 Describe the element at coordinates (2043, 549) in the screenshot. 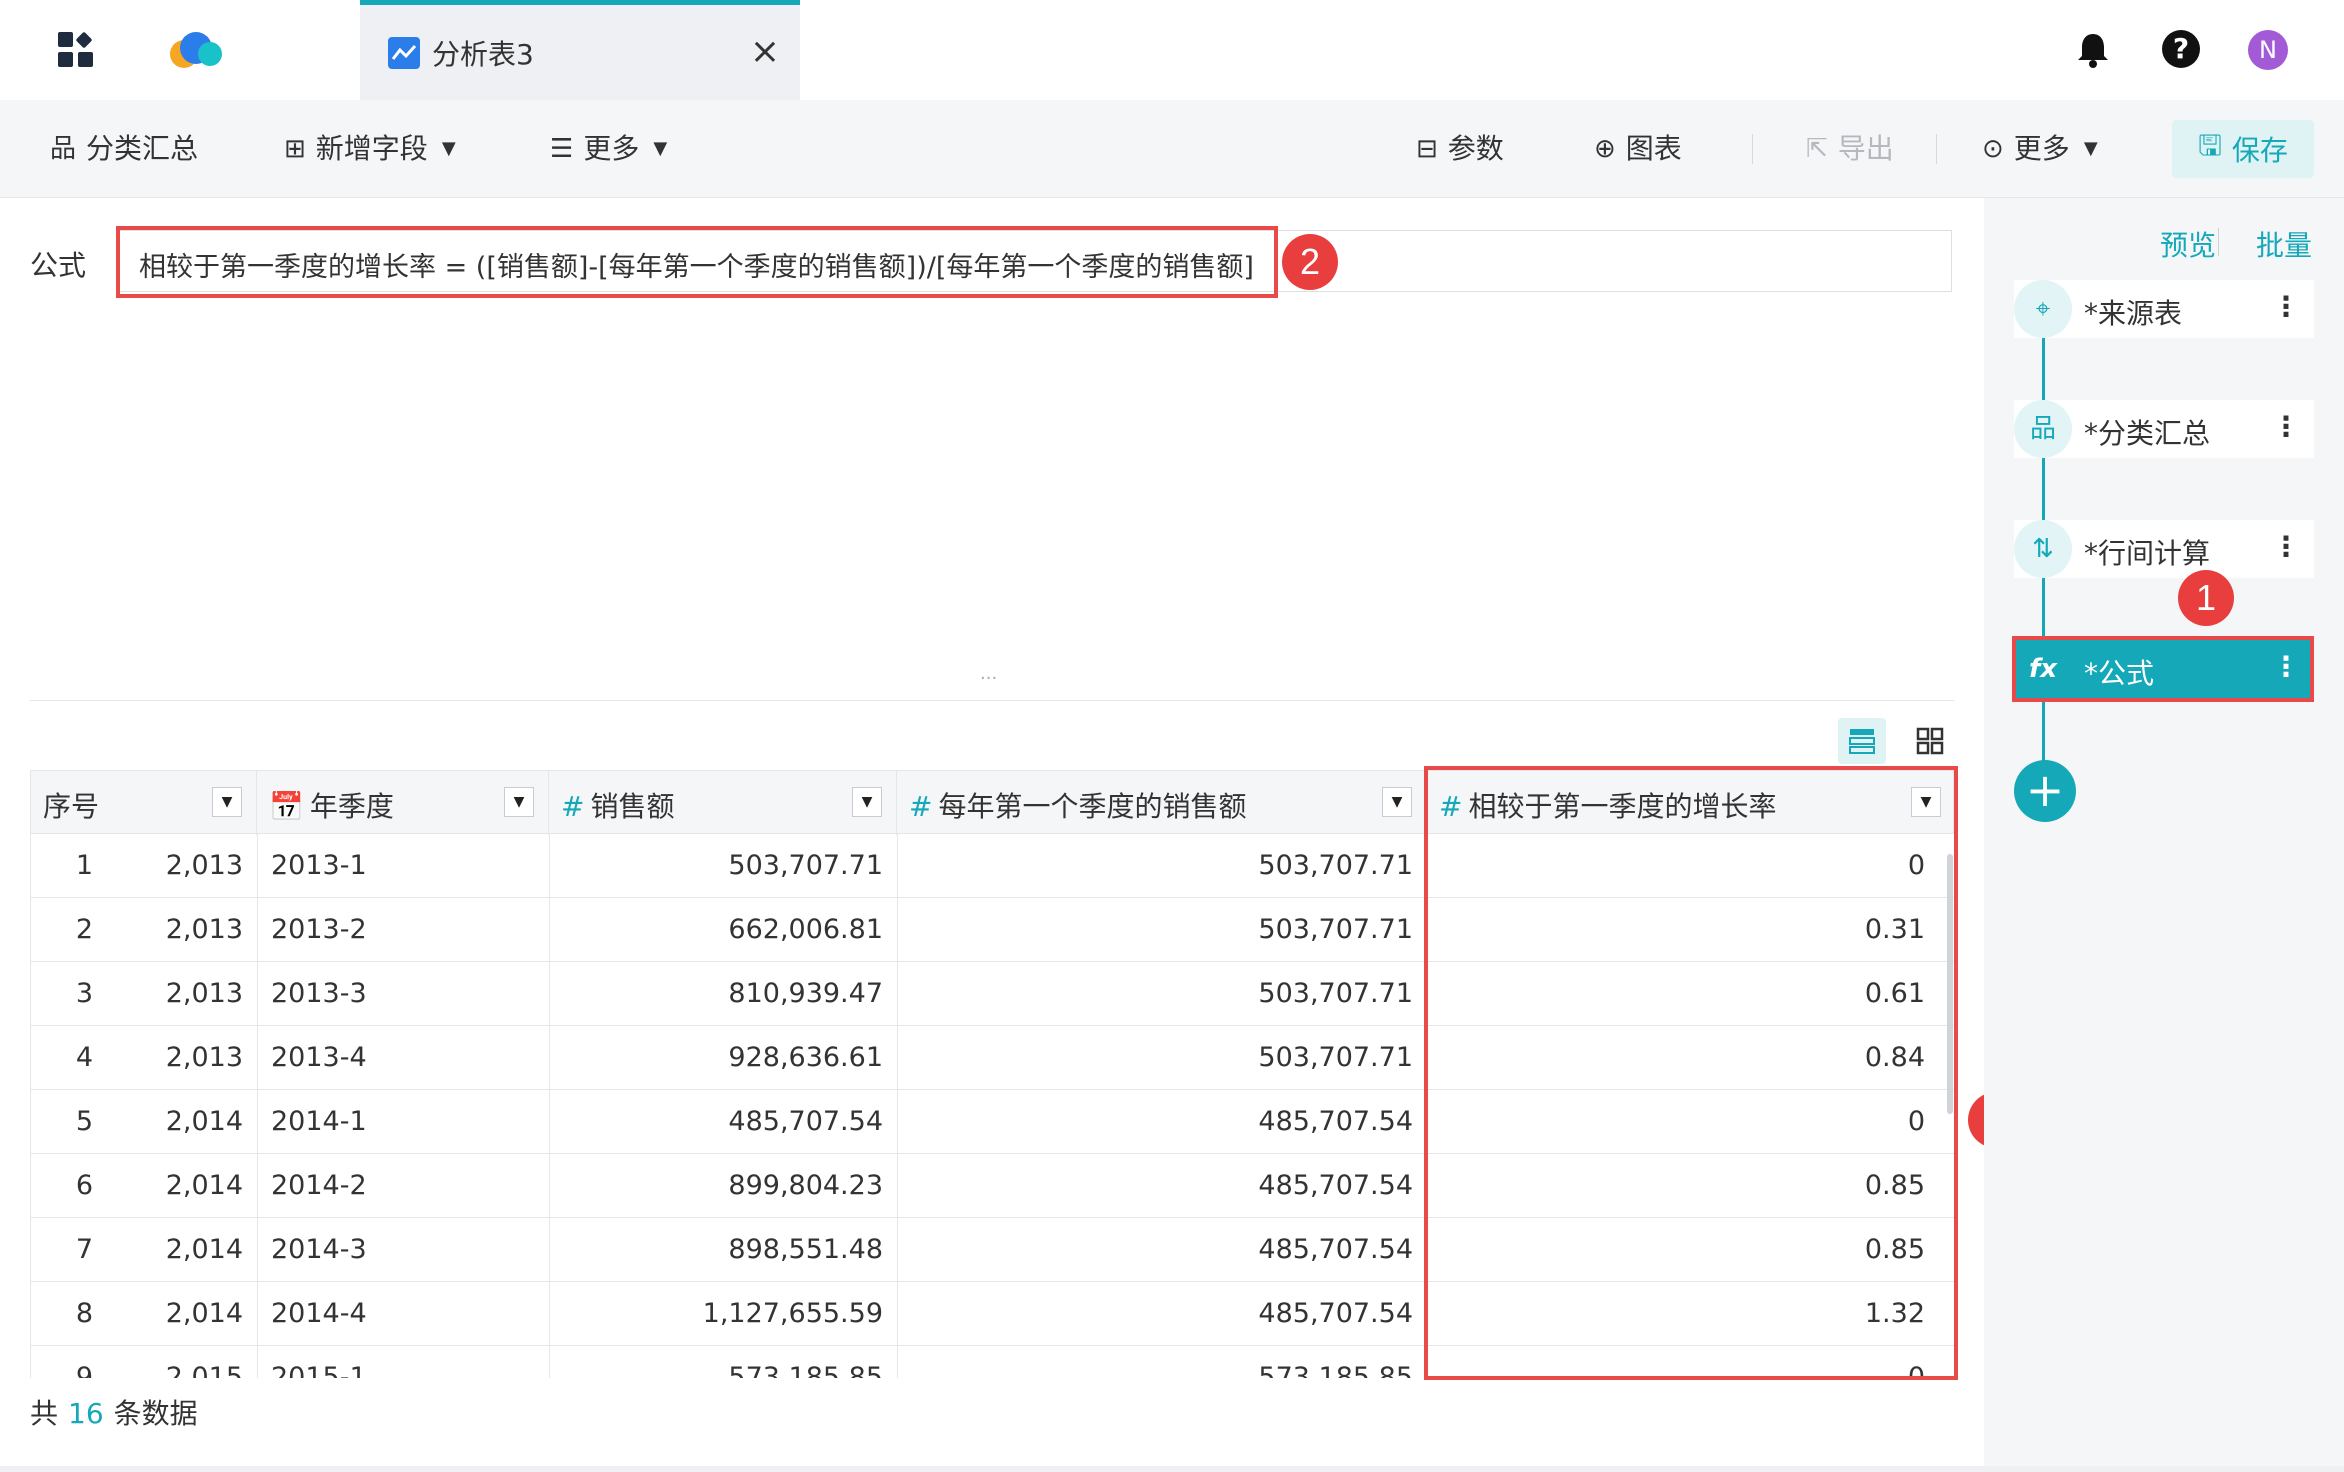

I see `row-calc-icon: ⇅` at that location.